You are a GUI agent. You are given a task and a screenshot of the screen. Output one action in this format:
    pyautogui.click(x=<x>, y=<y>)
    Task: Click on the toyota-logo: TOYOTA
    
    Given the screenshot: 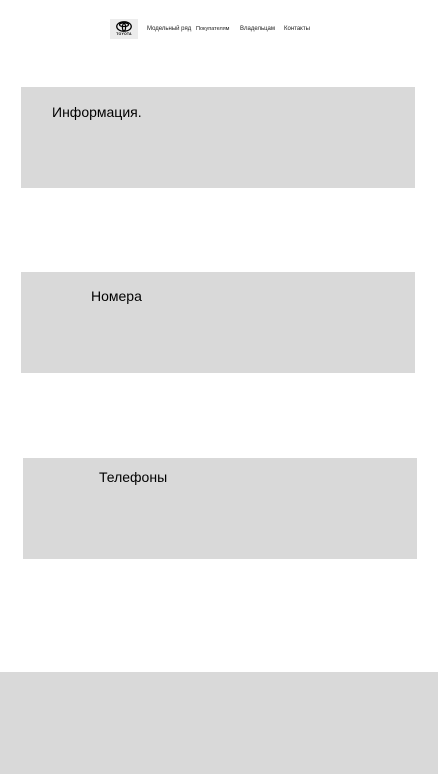 What is the action you would take?
    pyautogui.click(x=124, y=29)
    